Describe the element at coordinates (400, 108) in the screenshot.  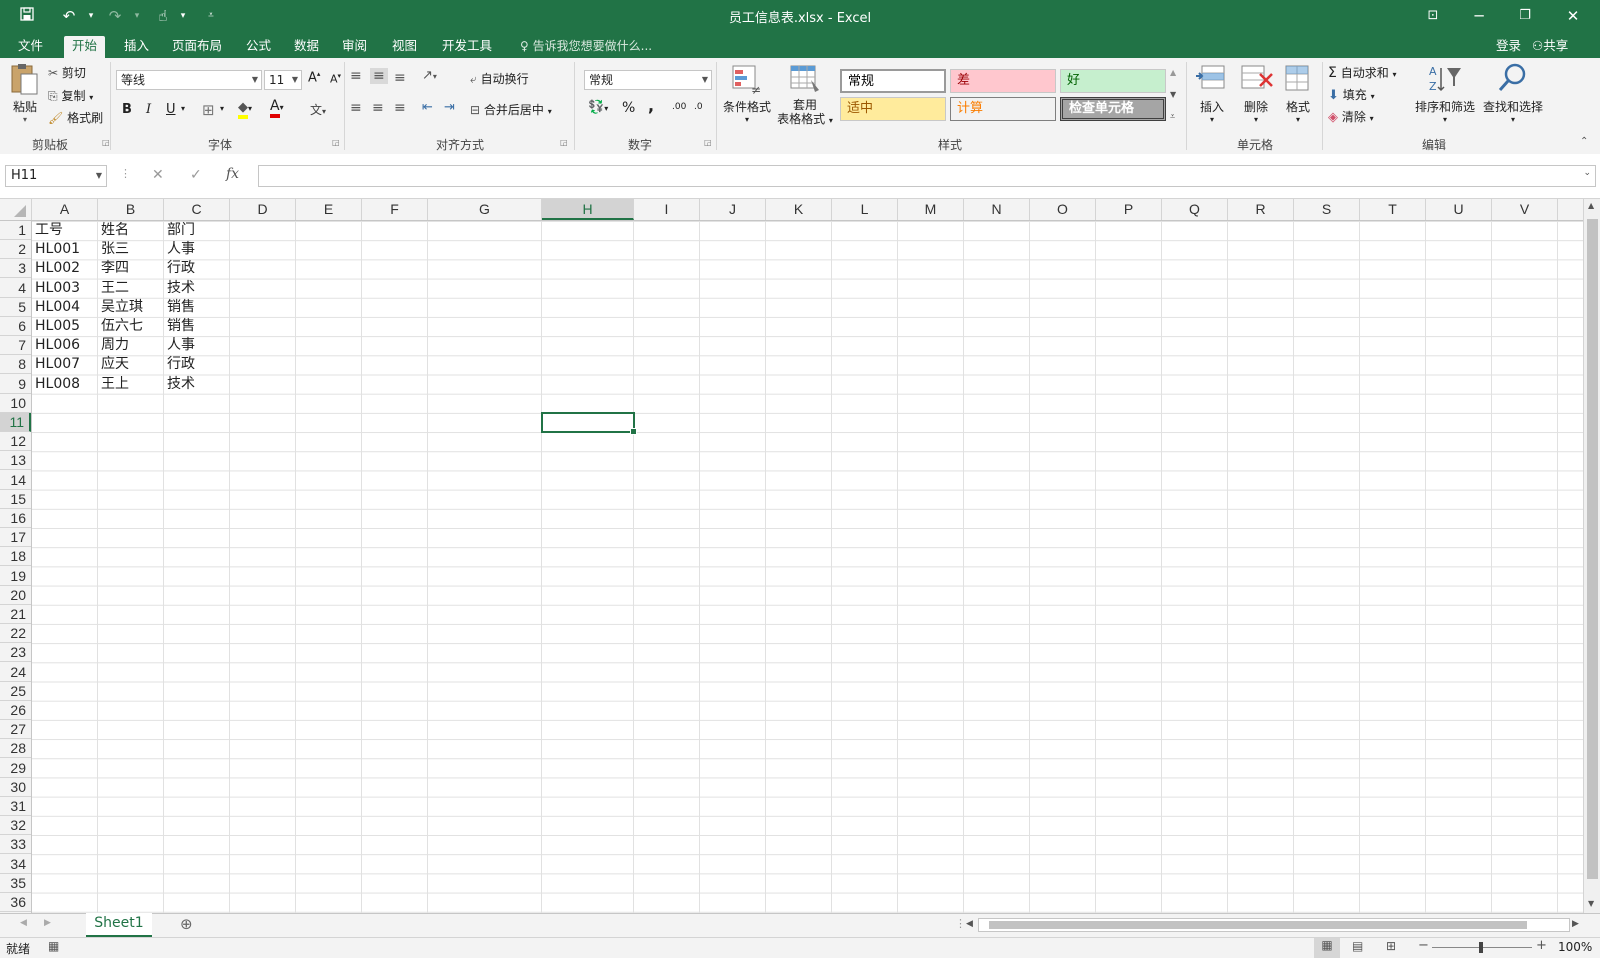
I see `align-right-icon: ≡` at that location.